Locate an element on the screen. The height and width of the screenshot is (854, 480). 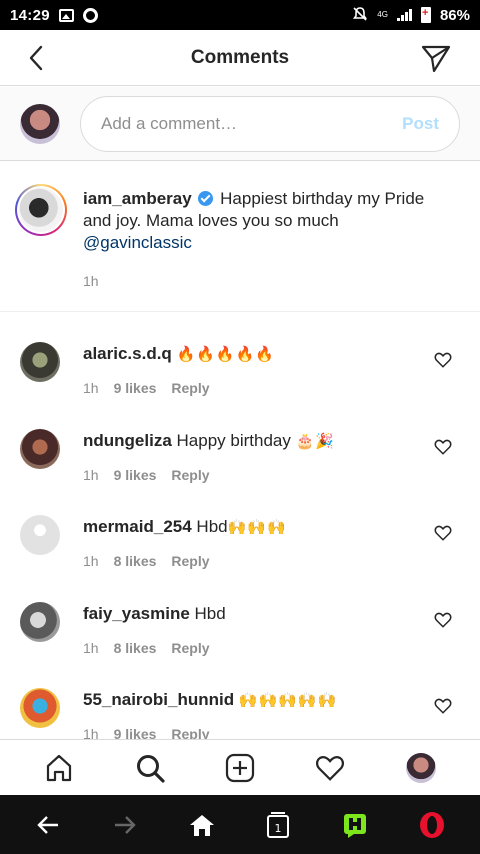
browser-system-nav: 1 is located at coordinates (240, 824).